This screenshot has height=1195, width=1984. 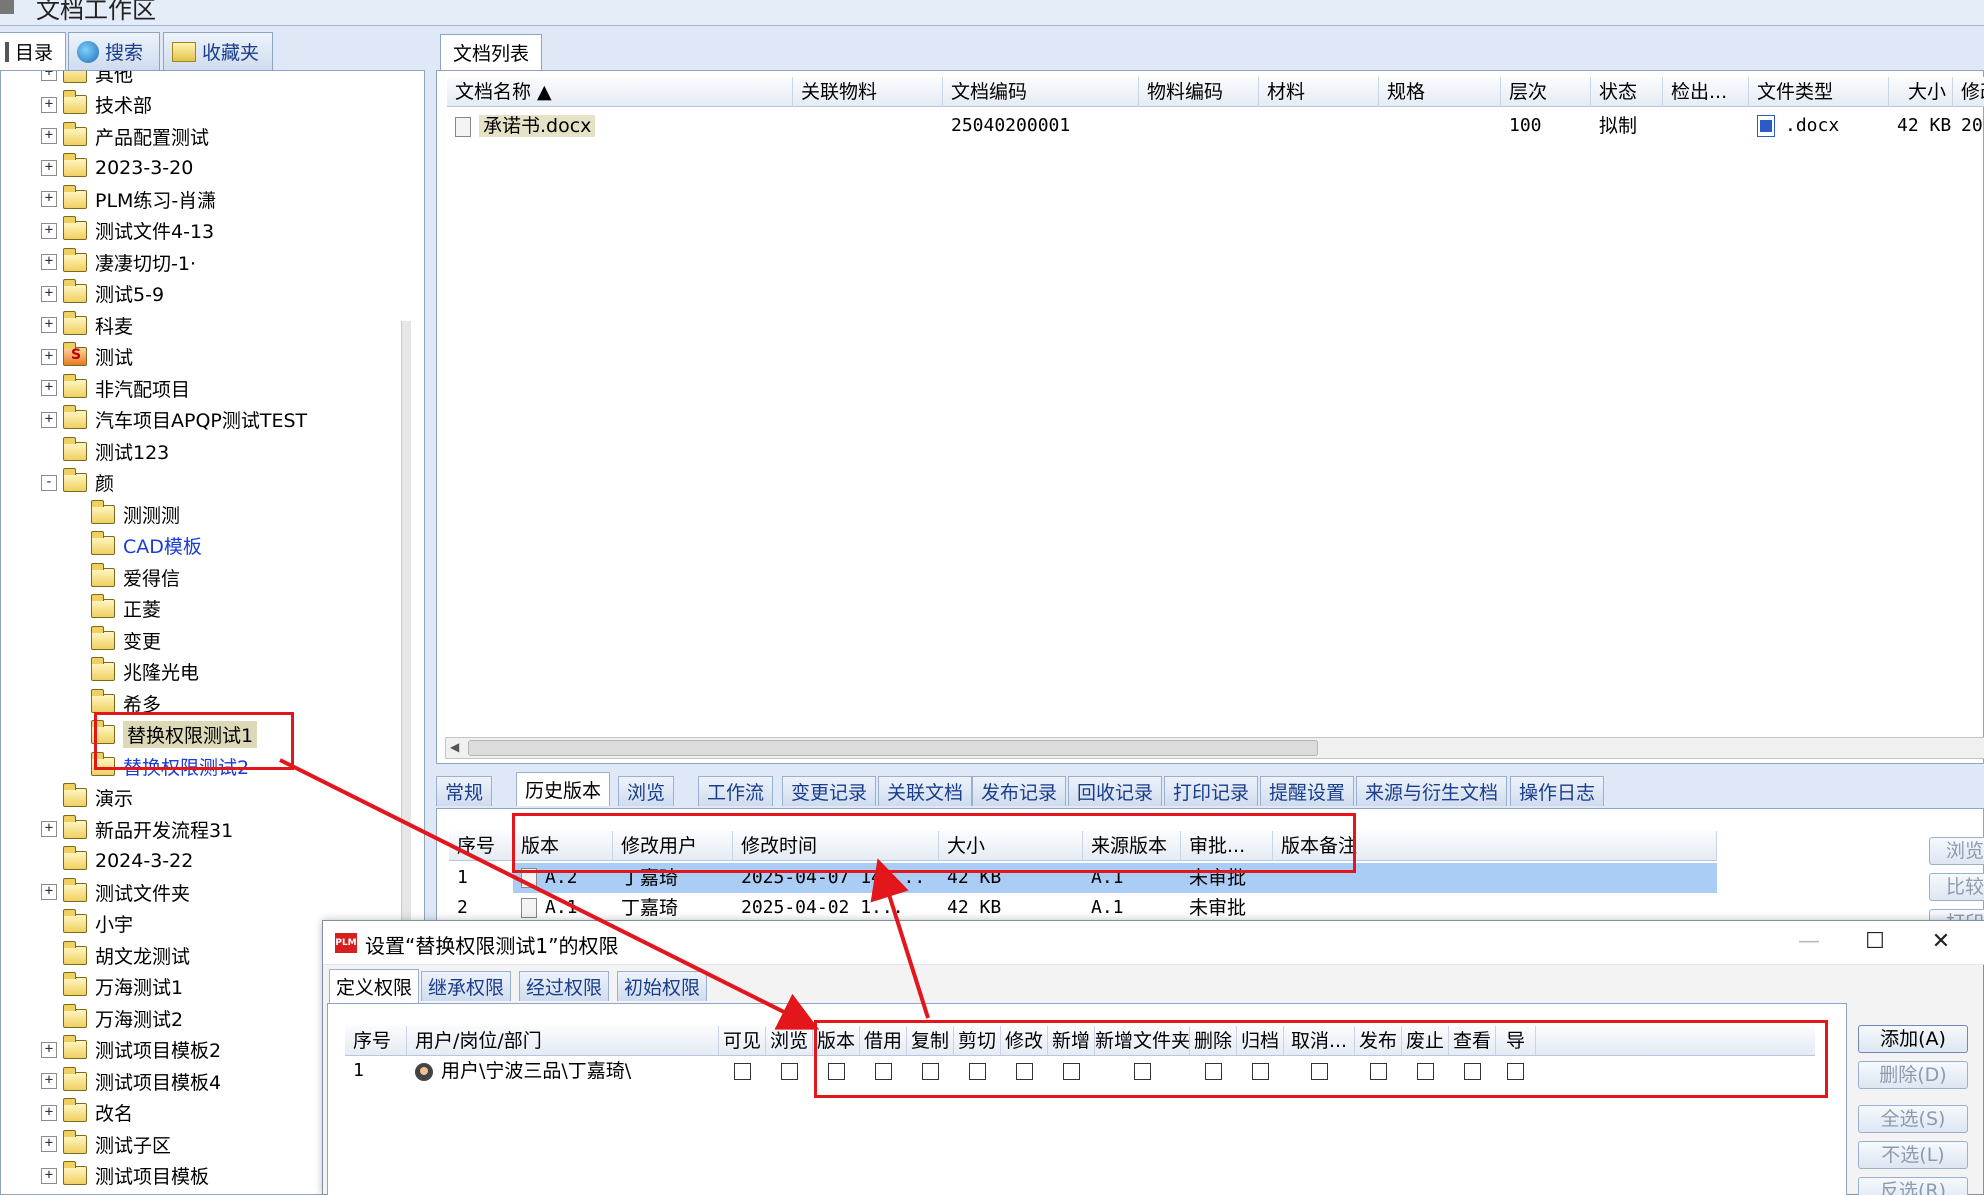 What do you see at coordinates (115, 955) in the screenshot?
I see `tree-item: 胡文龙测试` at bounding box center [115, 955].